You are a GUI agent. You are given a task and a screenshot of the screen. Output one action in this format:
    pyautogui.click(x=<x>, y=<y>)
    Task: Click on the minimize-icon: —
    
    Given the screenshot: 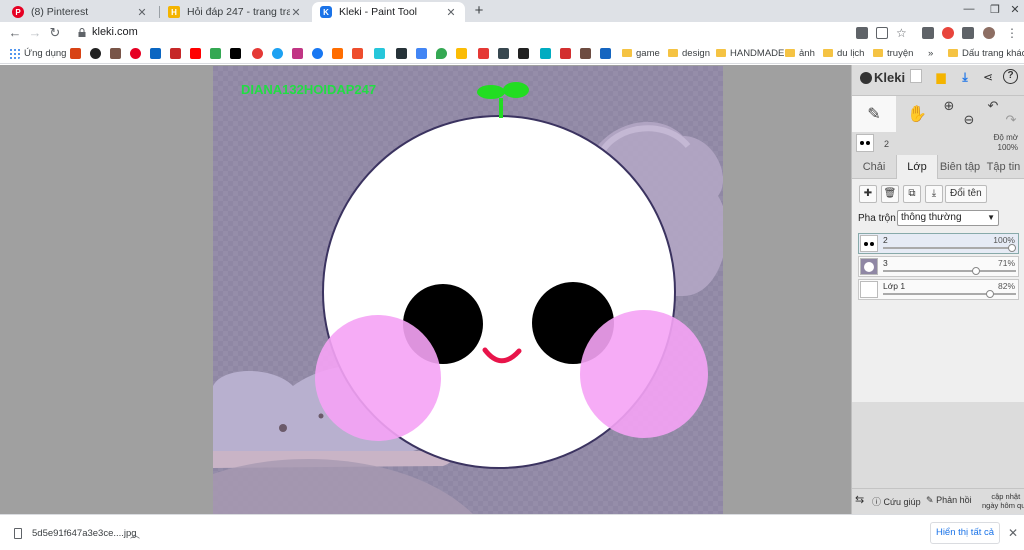 What is the action you would take?
    pyautogui.click(x=969, y=9)
    